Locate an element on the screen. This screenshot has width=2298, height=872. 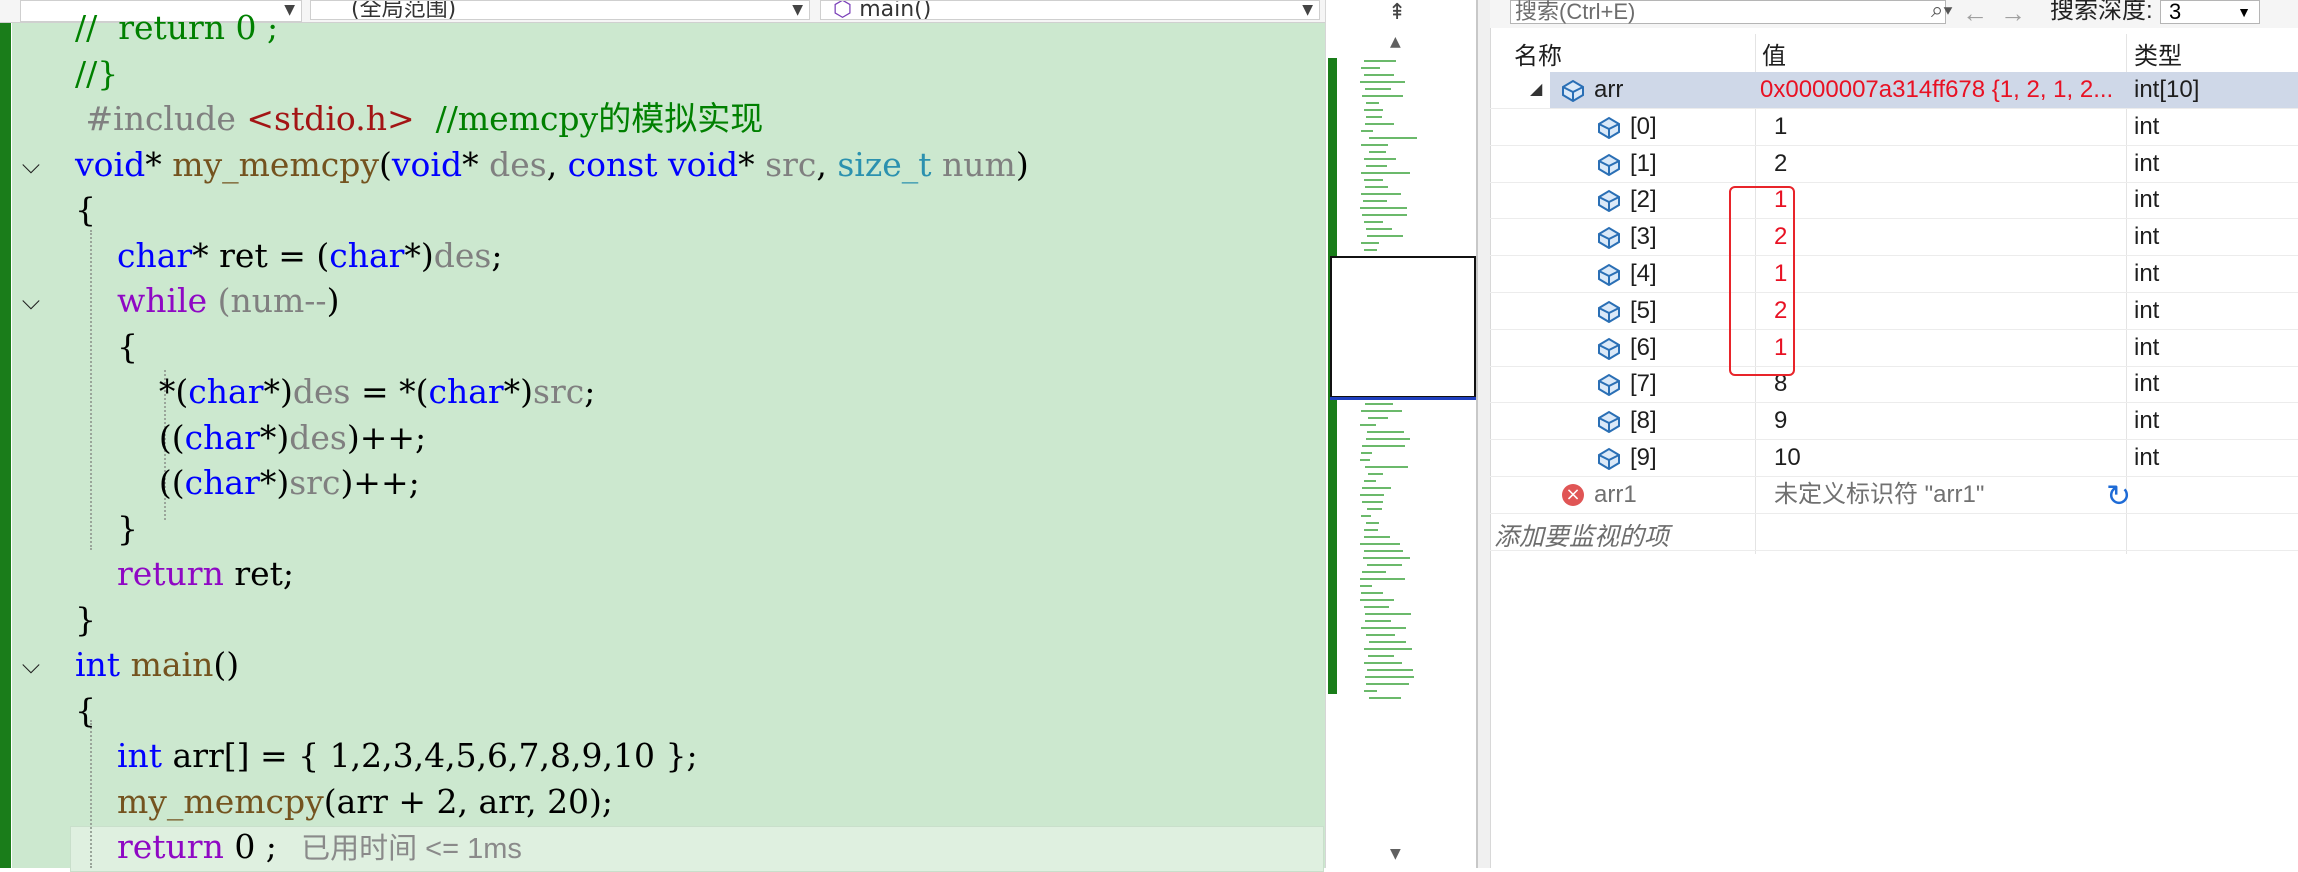
code-token: ( is located at coordinates (385, 164).